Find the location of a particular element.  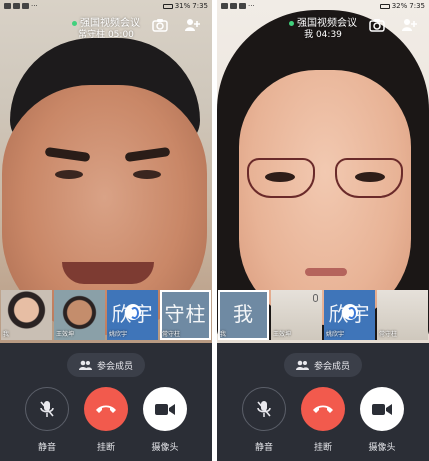

speaker-timer: 常守柱 05:00 is located at coordinates (106, 35).